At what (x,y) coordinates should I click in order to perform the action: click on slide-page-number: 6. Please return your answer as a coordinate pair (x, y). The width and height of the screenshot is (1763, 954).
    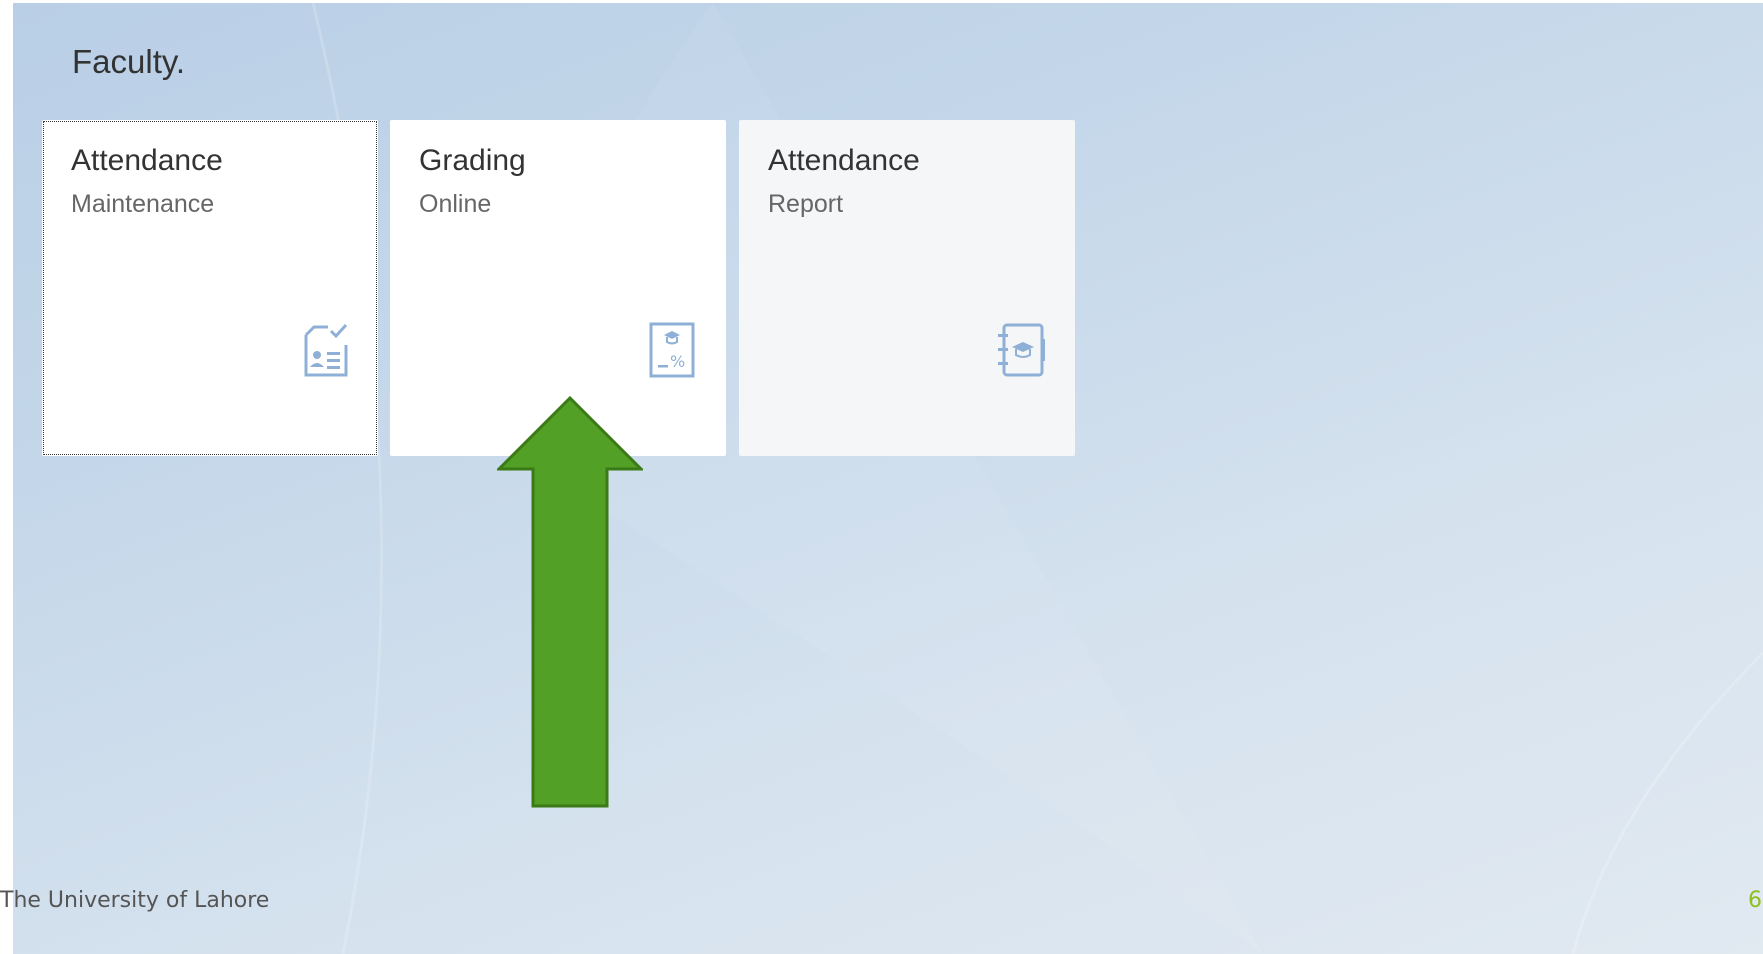
    Looking at the image, I should click on (1755, 900).